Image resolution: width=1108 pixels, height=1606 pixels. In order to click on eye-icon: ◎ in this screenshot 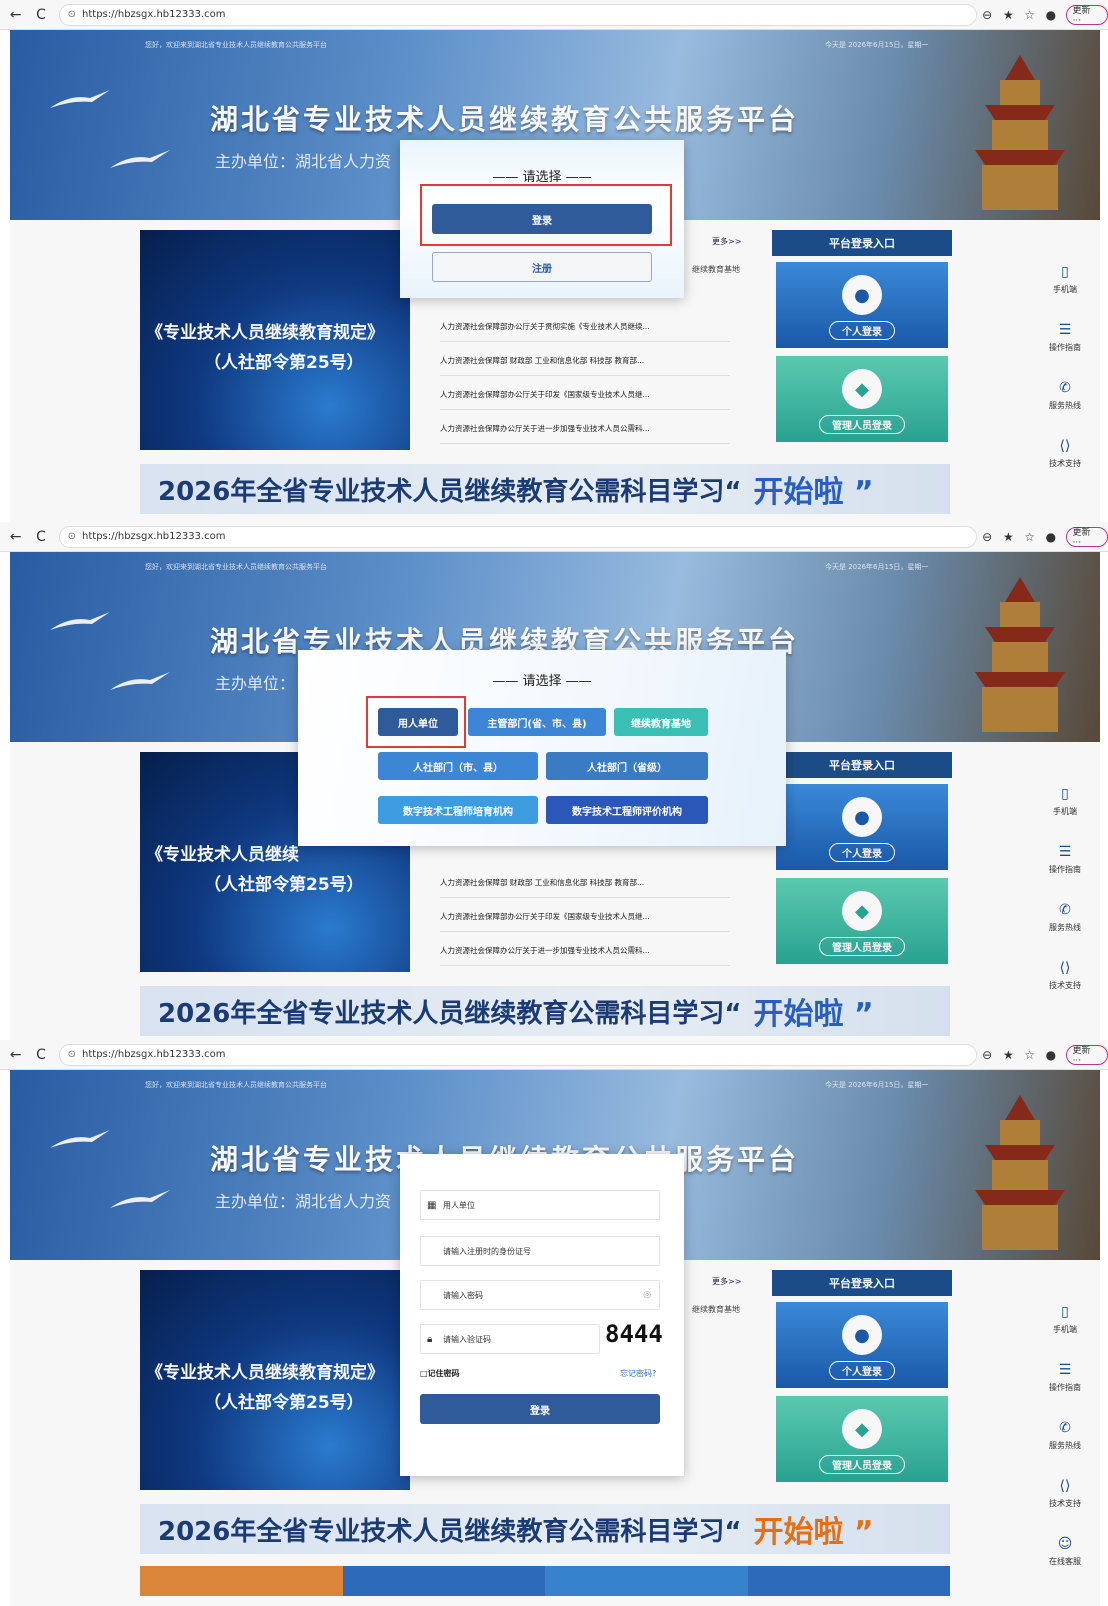, I will do `click(647, 1295)`.